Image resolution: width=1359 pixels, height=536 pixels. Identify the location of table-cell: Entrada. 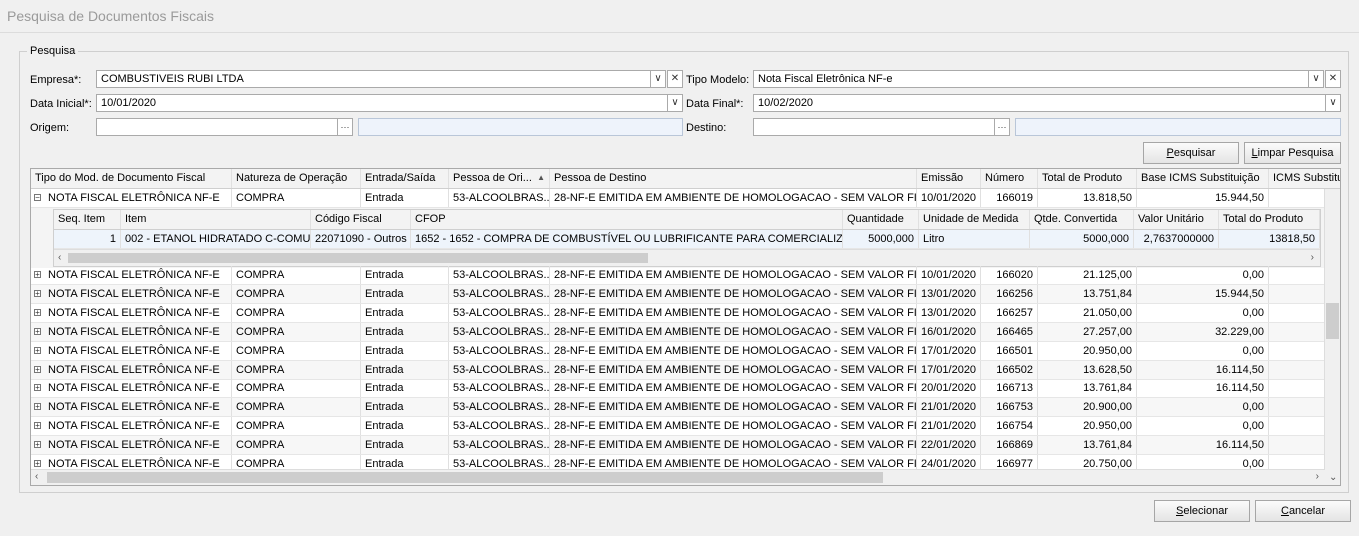
(405, 369).